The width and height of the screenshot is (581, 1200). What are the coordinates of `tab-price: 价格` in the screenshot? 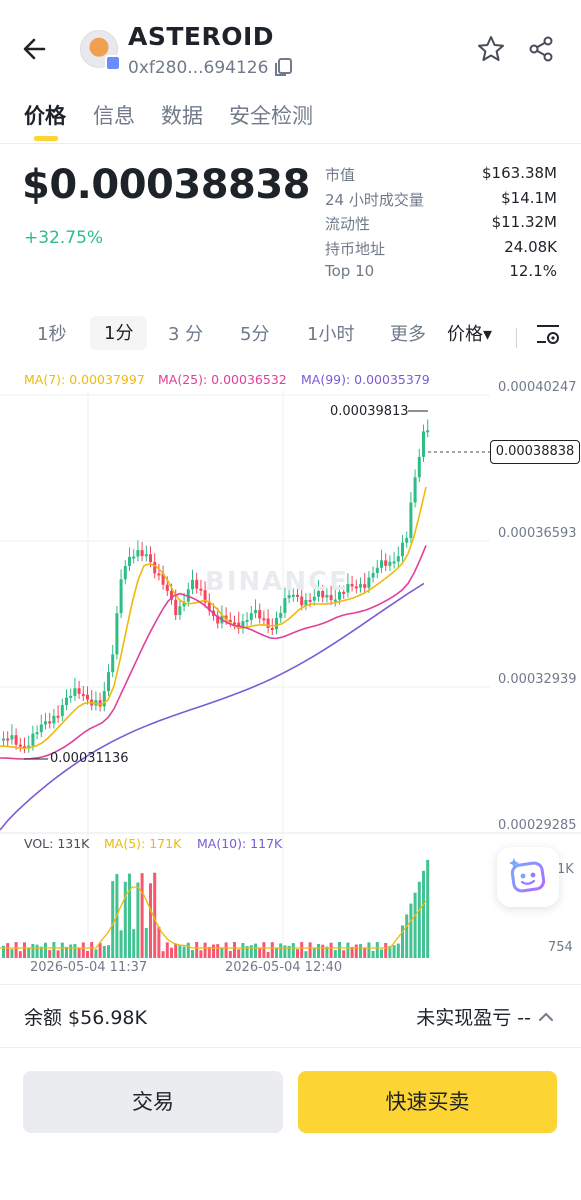 It's located at (45, 115).